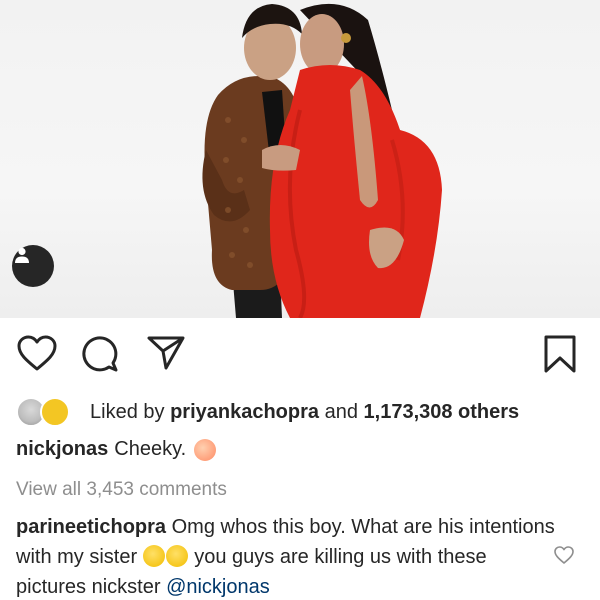 Image resolution: width=600 pixels, height=600 pixels. I want to click on laughing-emoji-icon, so click(176, 556).